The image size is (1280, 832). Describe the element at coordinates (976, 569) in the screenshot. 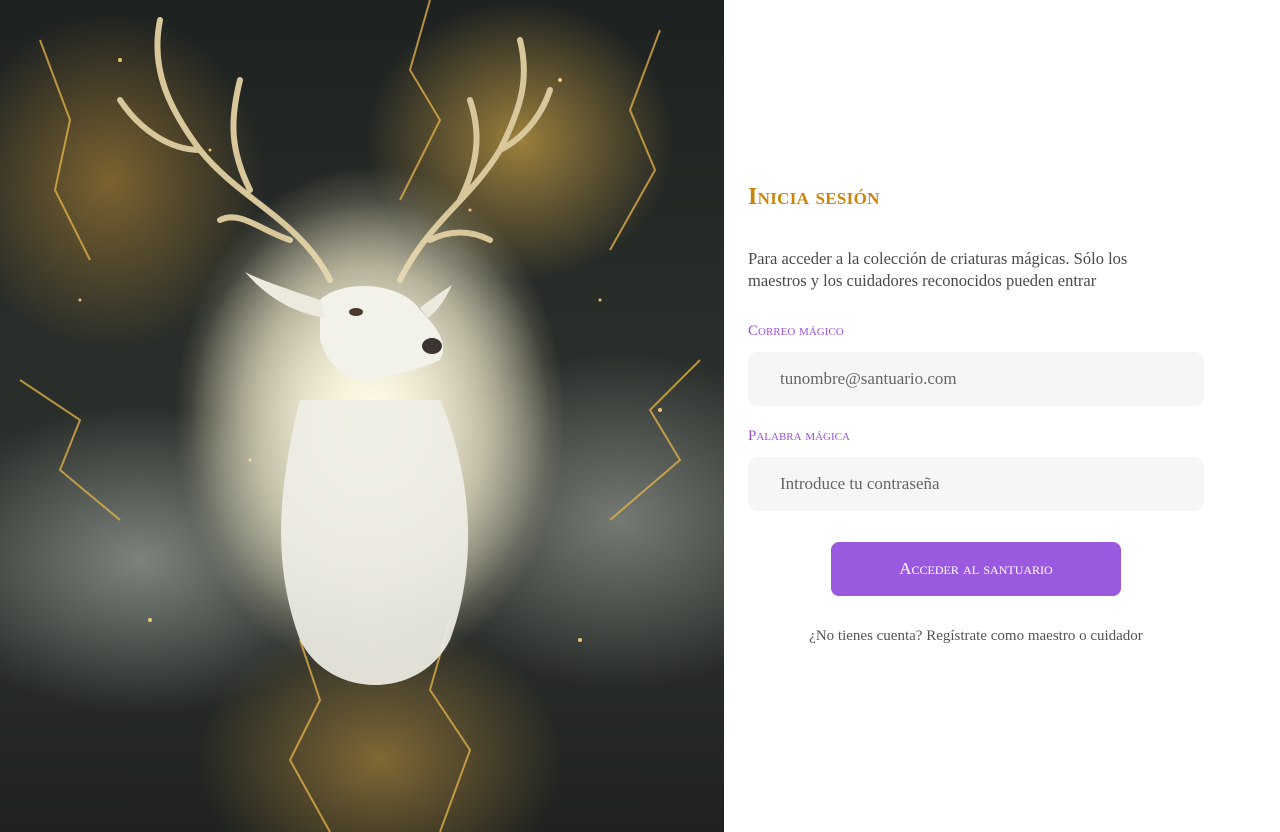

I see `submit-button: Acceder al santuario` at that location.